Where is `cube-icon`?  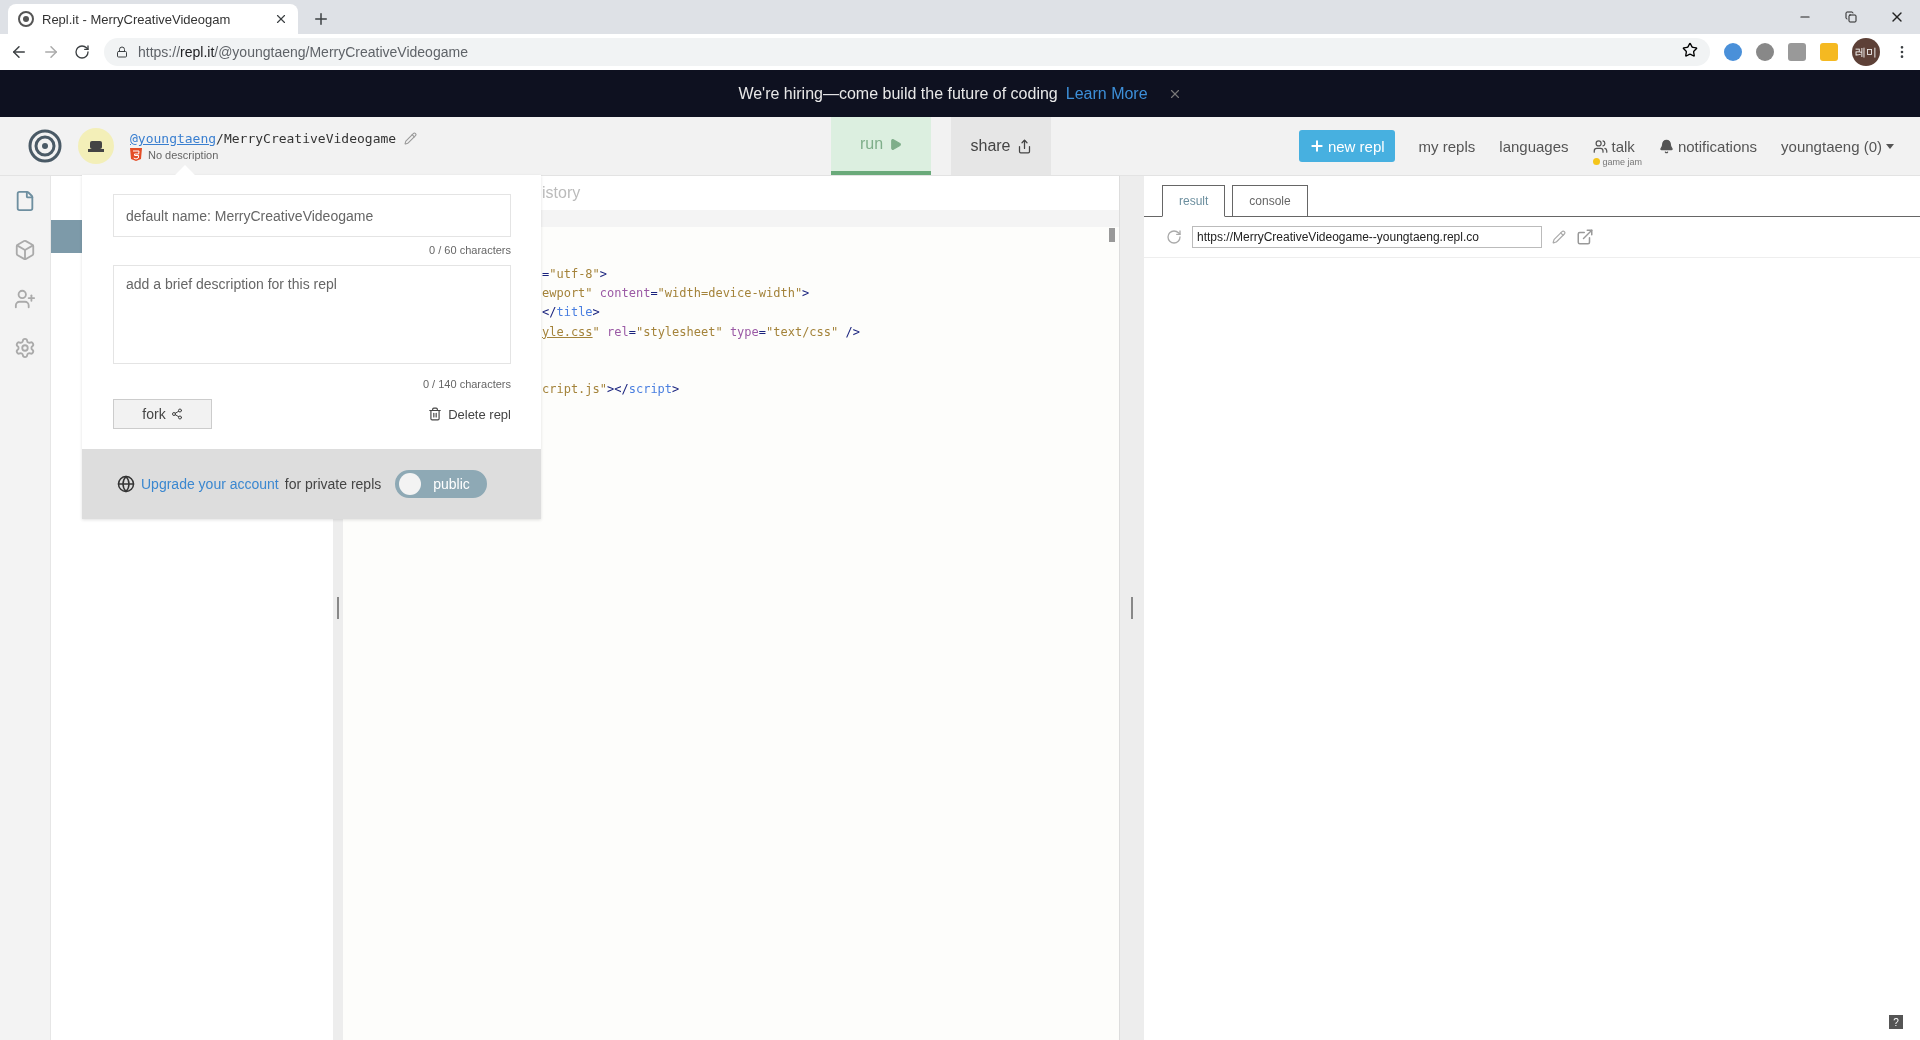 cube-icon is located at coordinates (25, 250).